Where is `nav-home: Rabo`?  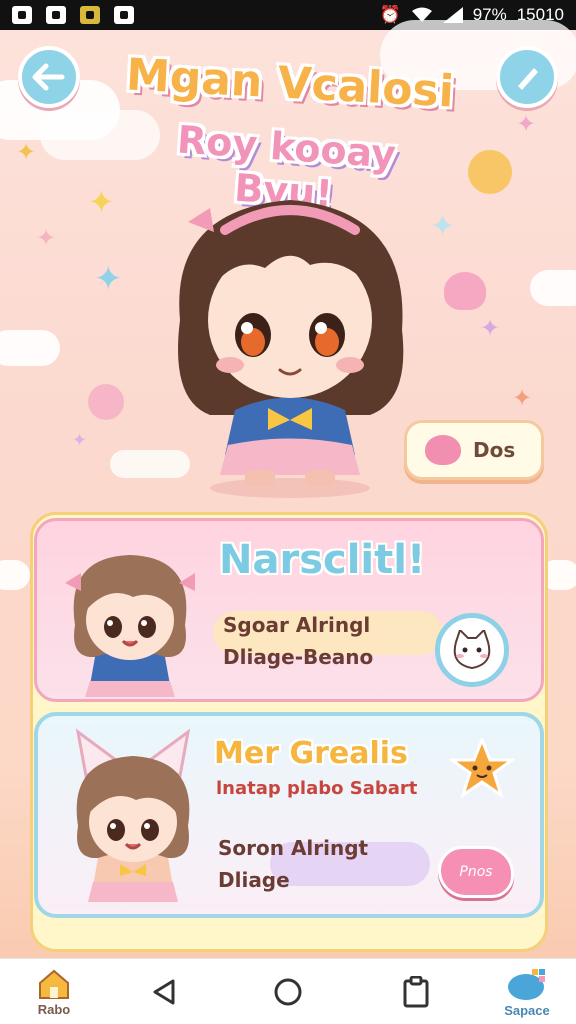 nav-home: Rabo is located at coordinates (54, 991).